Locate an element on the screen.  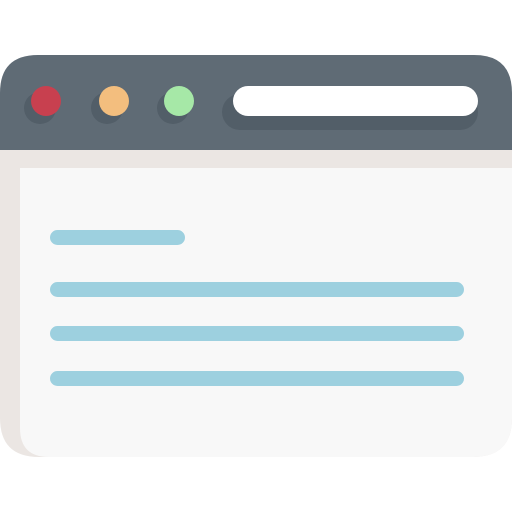
heading-placeholder is located at coordinates (117, 237).